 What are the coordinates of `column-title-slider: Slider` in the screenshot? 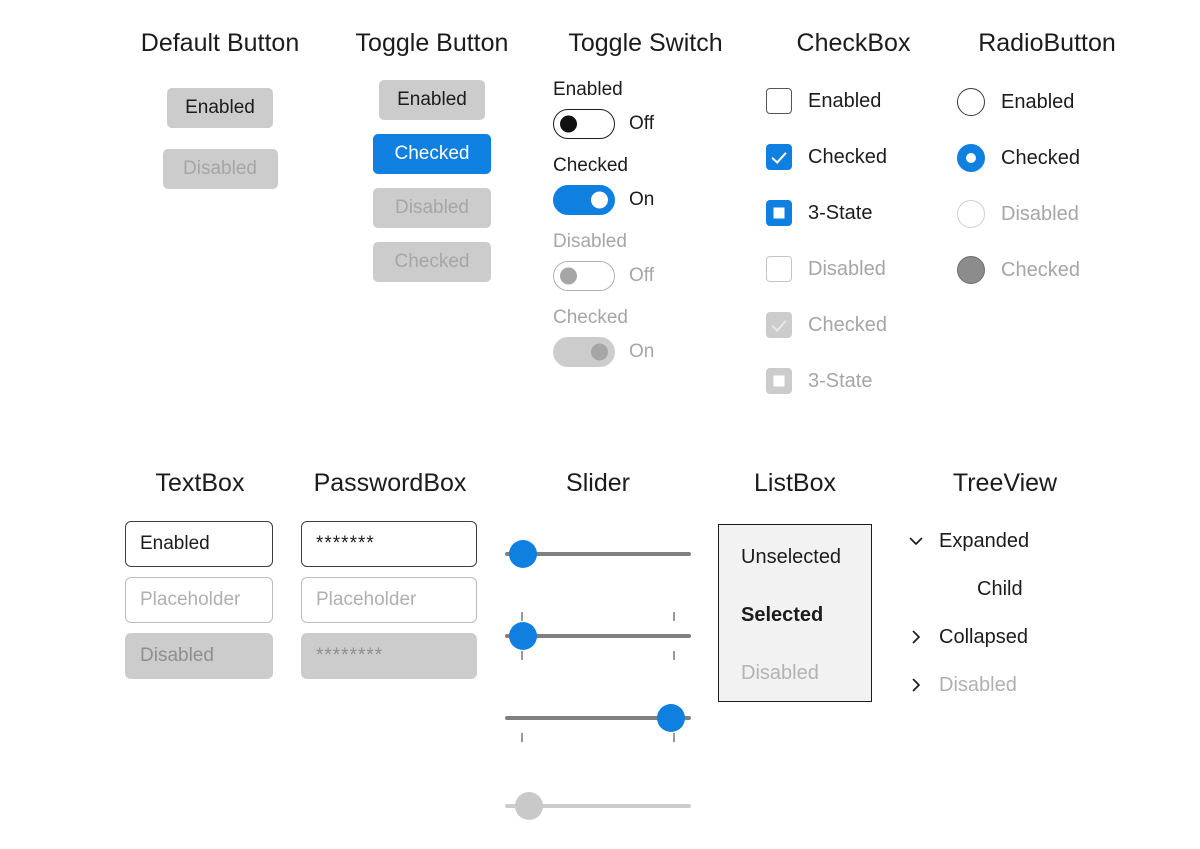 It's located at (598, 483).